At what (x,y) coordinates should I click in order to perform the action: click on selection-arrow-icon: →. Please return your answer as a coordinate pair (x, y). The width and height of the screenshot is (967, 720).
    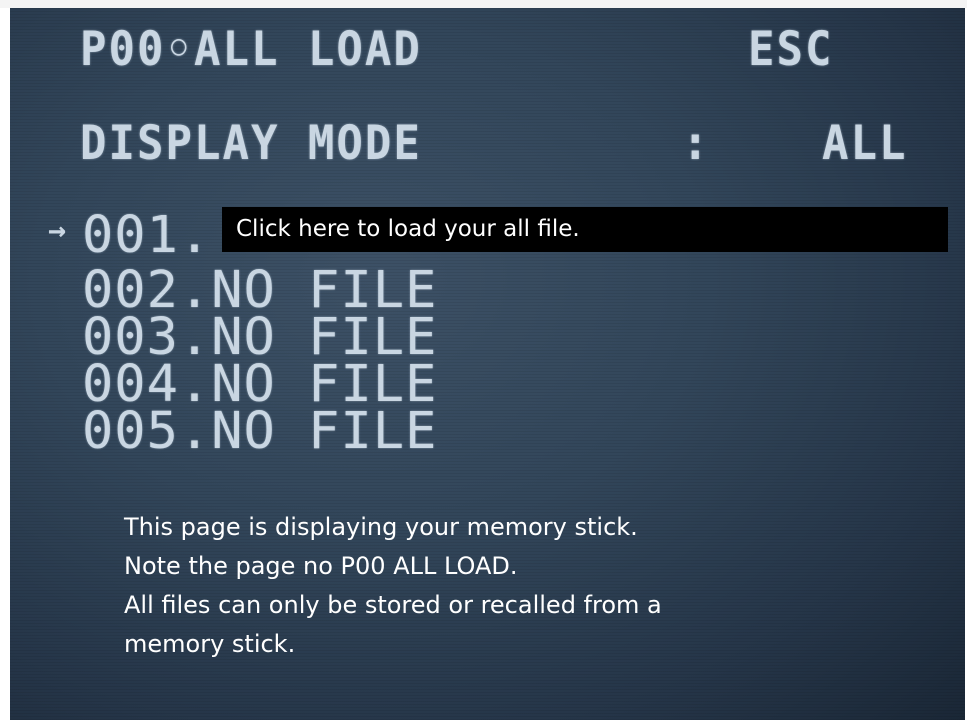
    Looking at the image, I should click on (57, 230).